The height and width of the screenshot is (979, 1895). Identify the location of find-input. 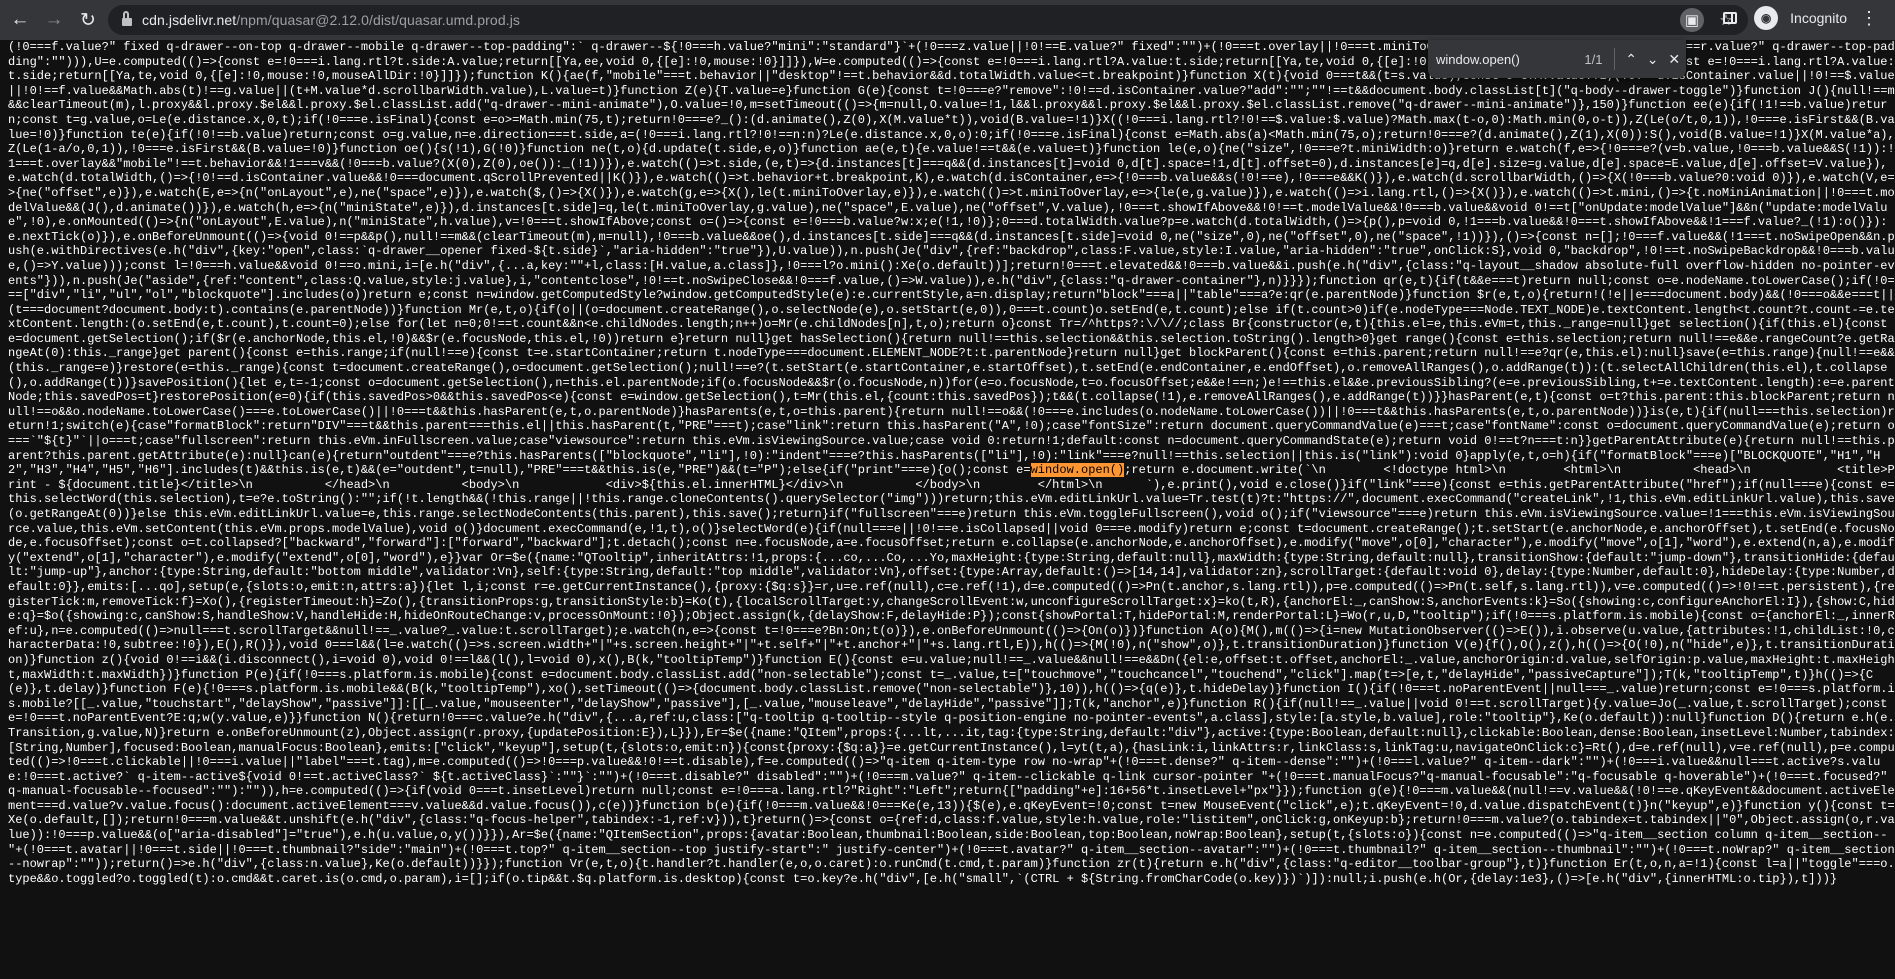
(1506, 59).